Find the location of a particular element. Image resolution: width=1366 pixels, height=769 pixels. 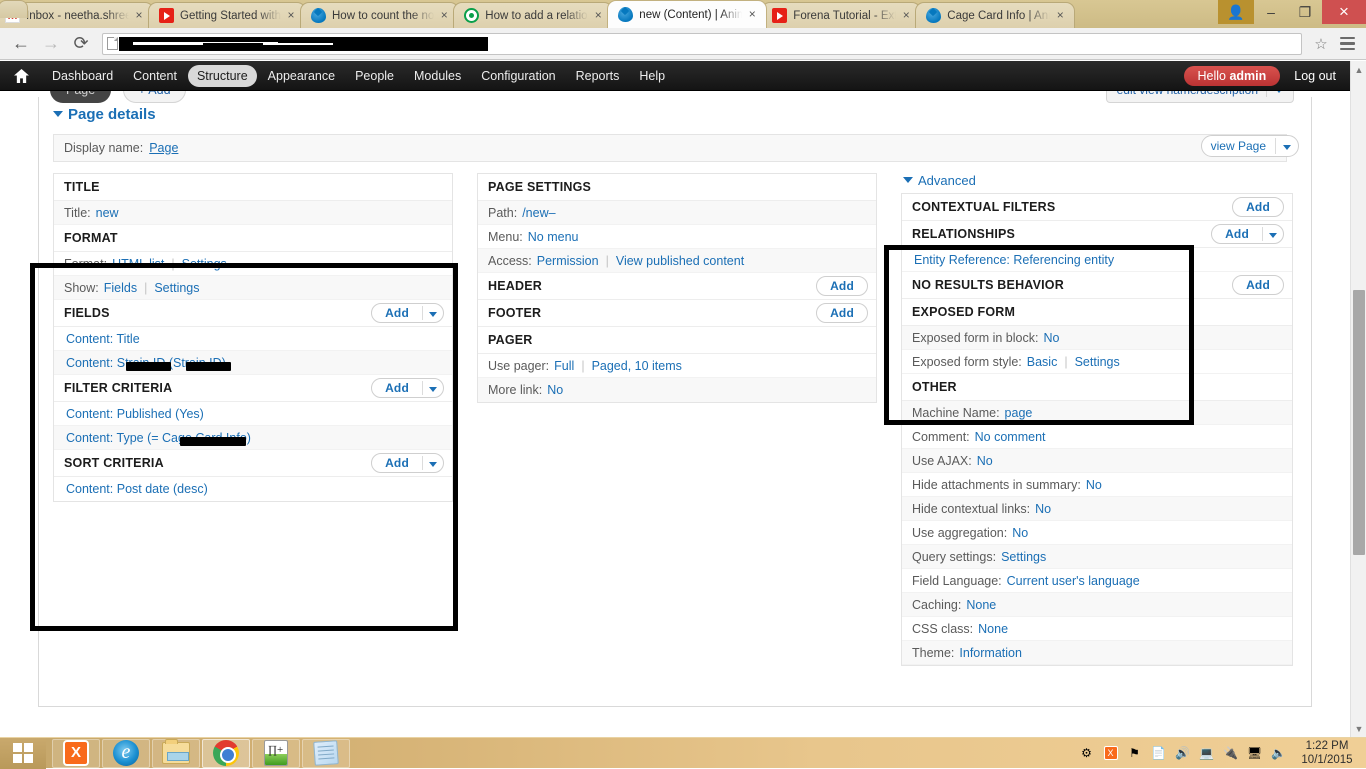

row-exposed-form-style: Exposed form style: Basic | Settings is located at coordinates (1097, 362).